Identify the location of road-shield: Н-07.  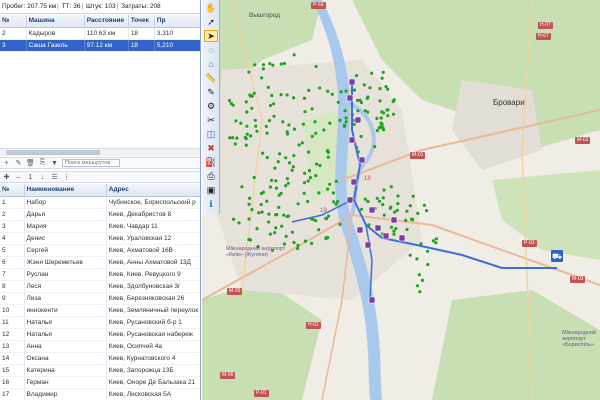
(543, 36).